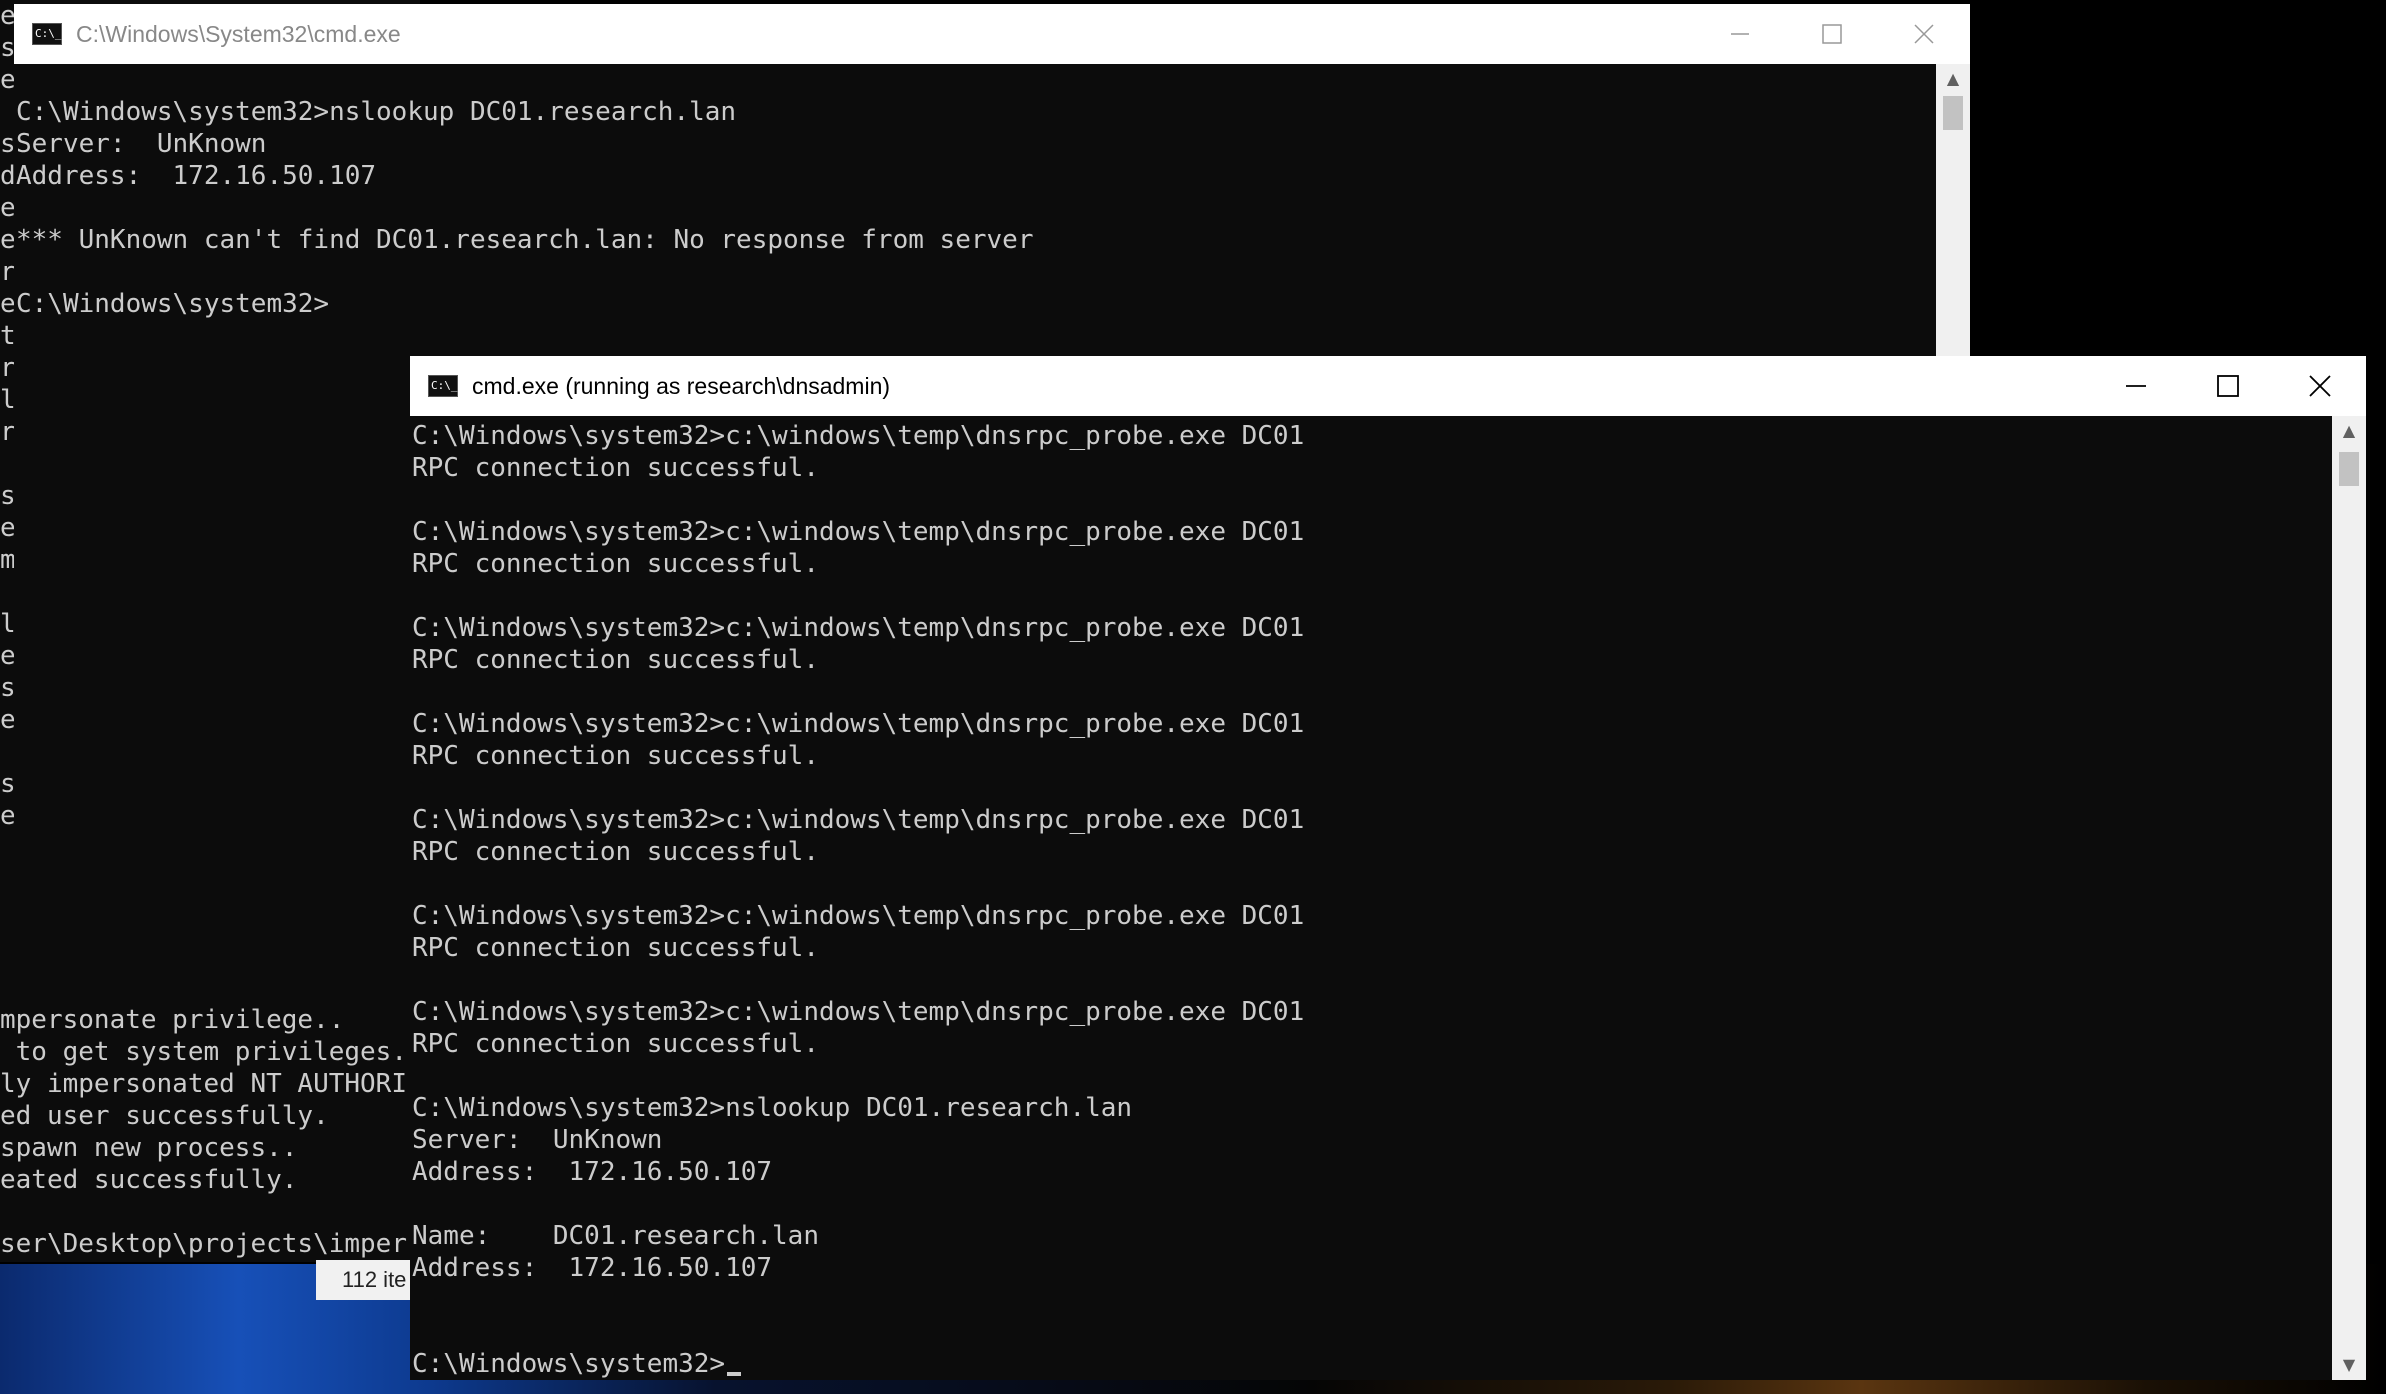 Image resolution: width=2386 pixels, height=1394 pixels. What do you see at coordinates (569, 1364) in the screenshot?
I see `prompt-text: C:\Windows\system32>` at bounding box center [569, 1364].